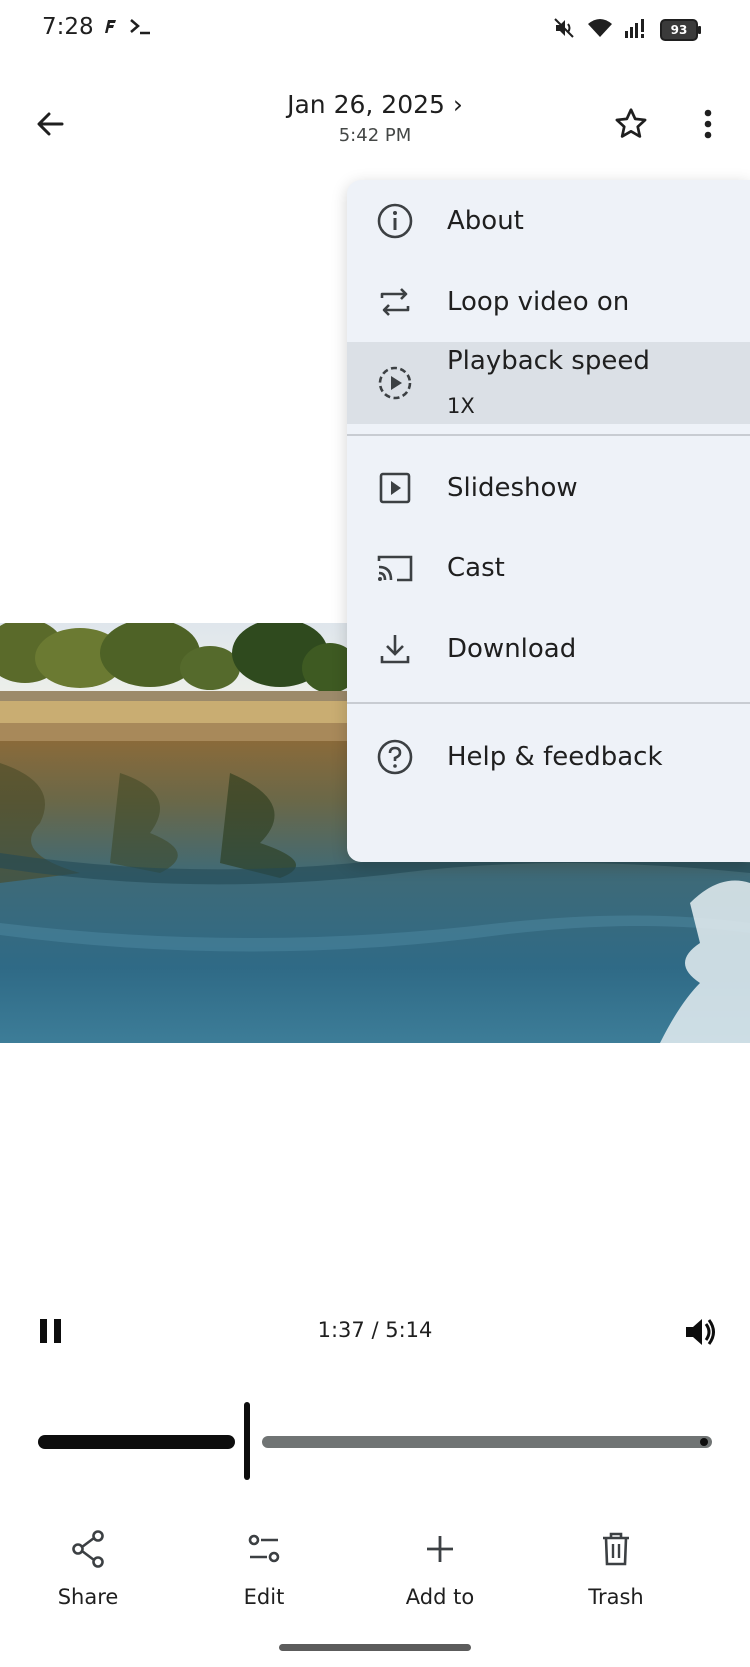 This screenshot has height=1667, width=750. I want to click on scrubber-track-remaining, so click(487, 1442).